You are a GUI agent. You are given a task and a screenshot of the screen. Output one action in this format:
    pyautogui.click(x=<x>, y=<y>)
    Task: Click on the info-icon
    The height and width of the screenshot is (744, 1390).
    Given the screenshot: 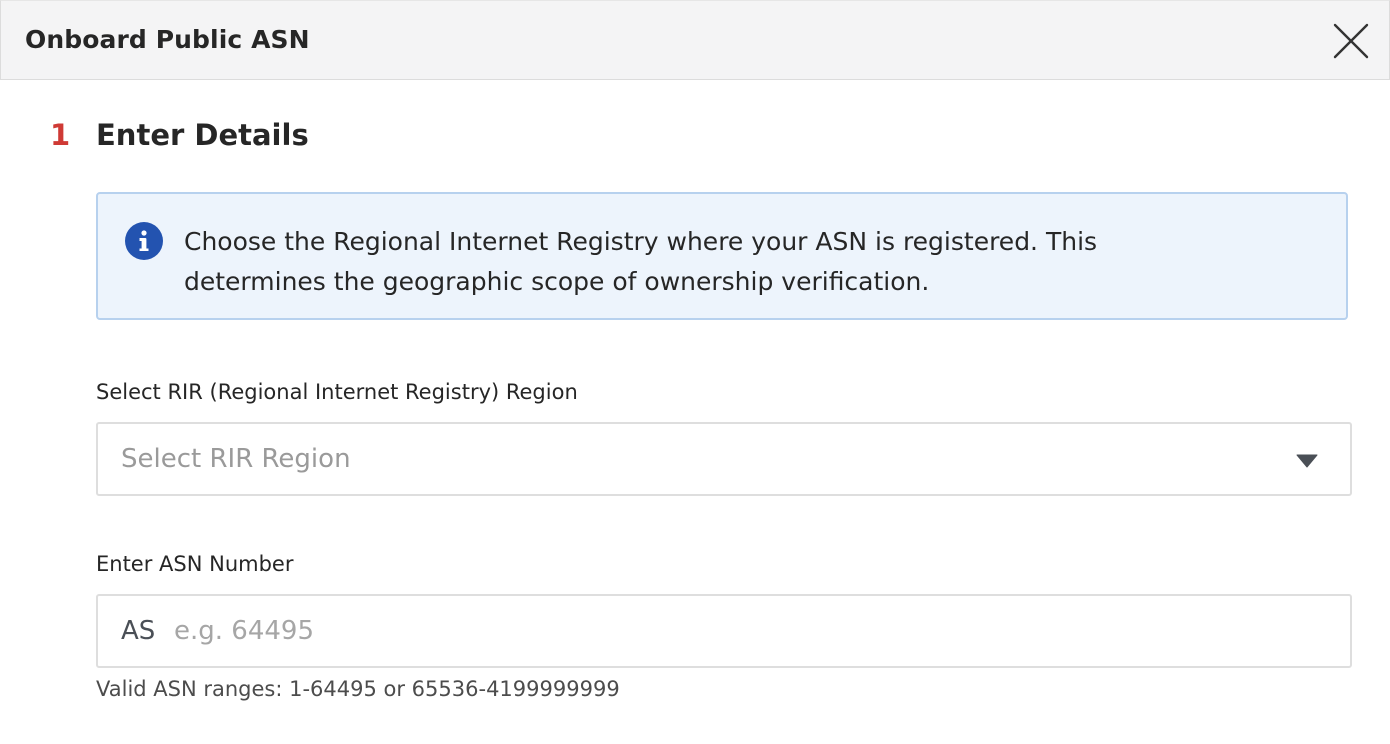 What is the action you would take?
    pyautogui.click(x=144, y=241)
    